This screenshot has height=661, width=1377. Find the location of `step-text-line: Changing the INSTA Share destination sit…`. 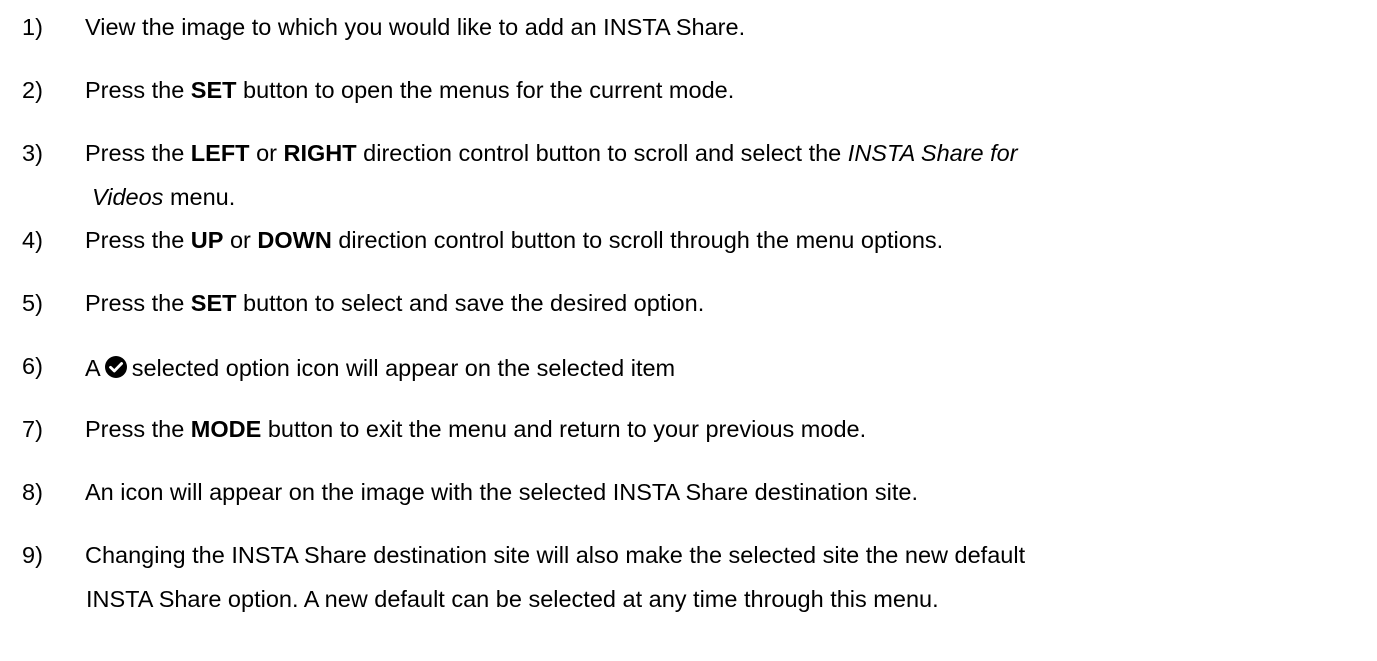

step-text-line: Changing the INSTA Share destination sit… is located at coordinates (555, 555).